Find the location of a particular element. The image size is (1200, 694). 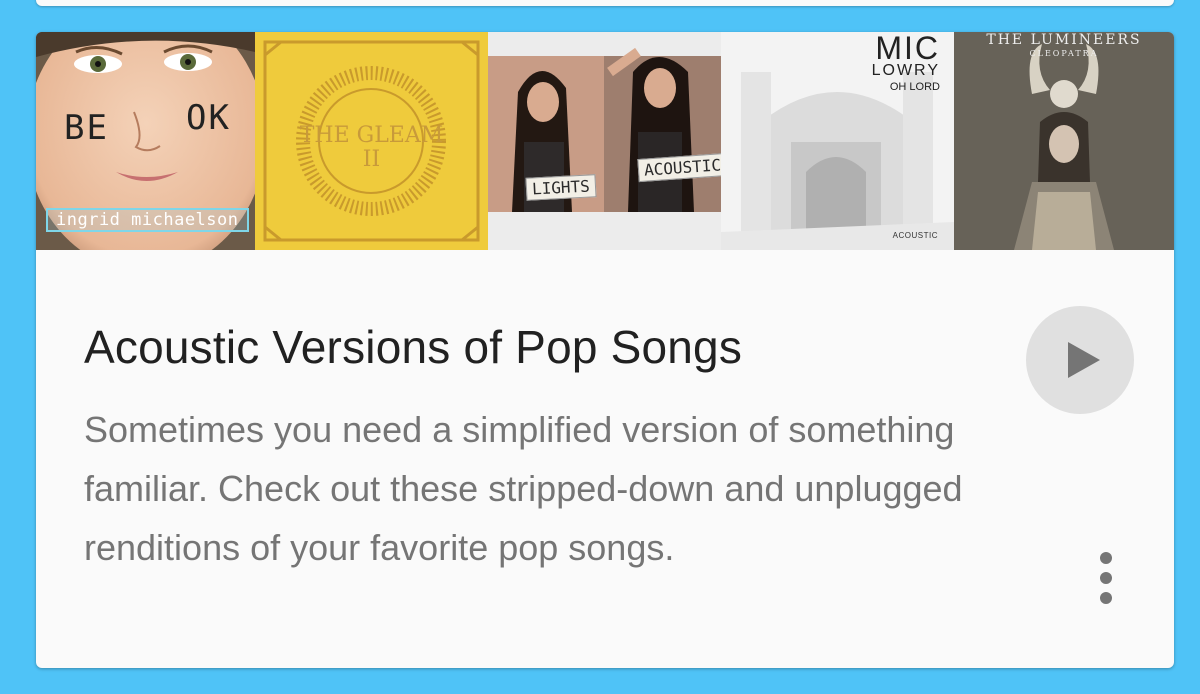

album-cover-oh-lord: MIC LOWRY OH LORD ACOUSTIC is located at coordinates (837, 141).